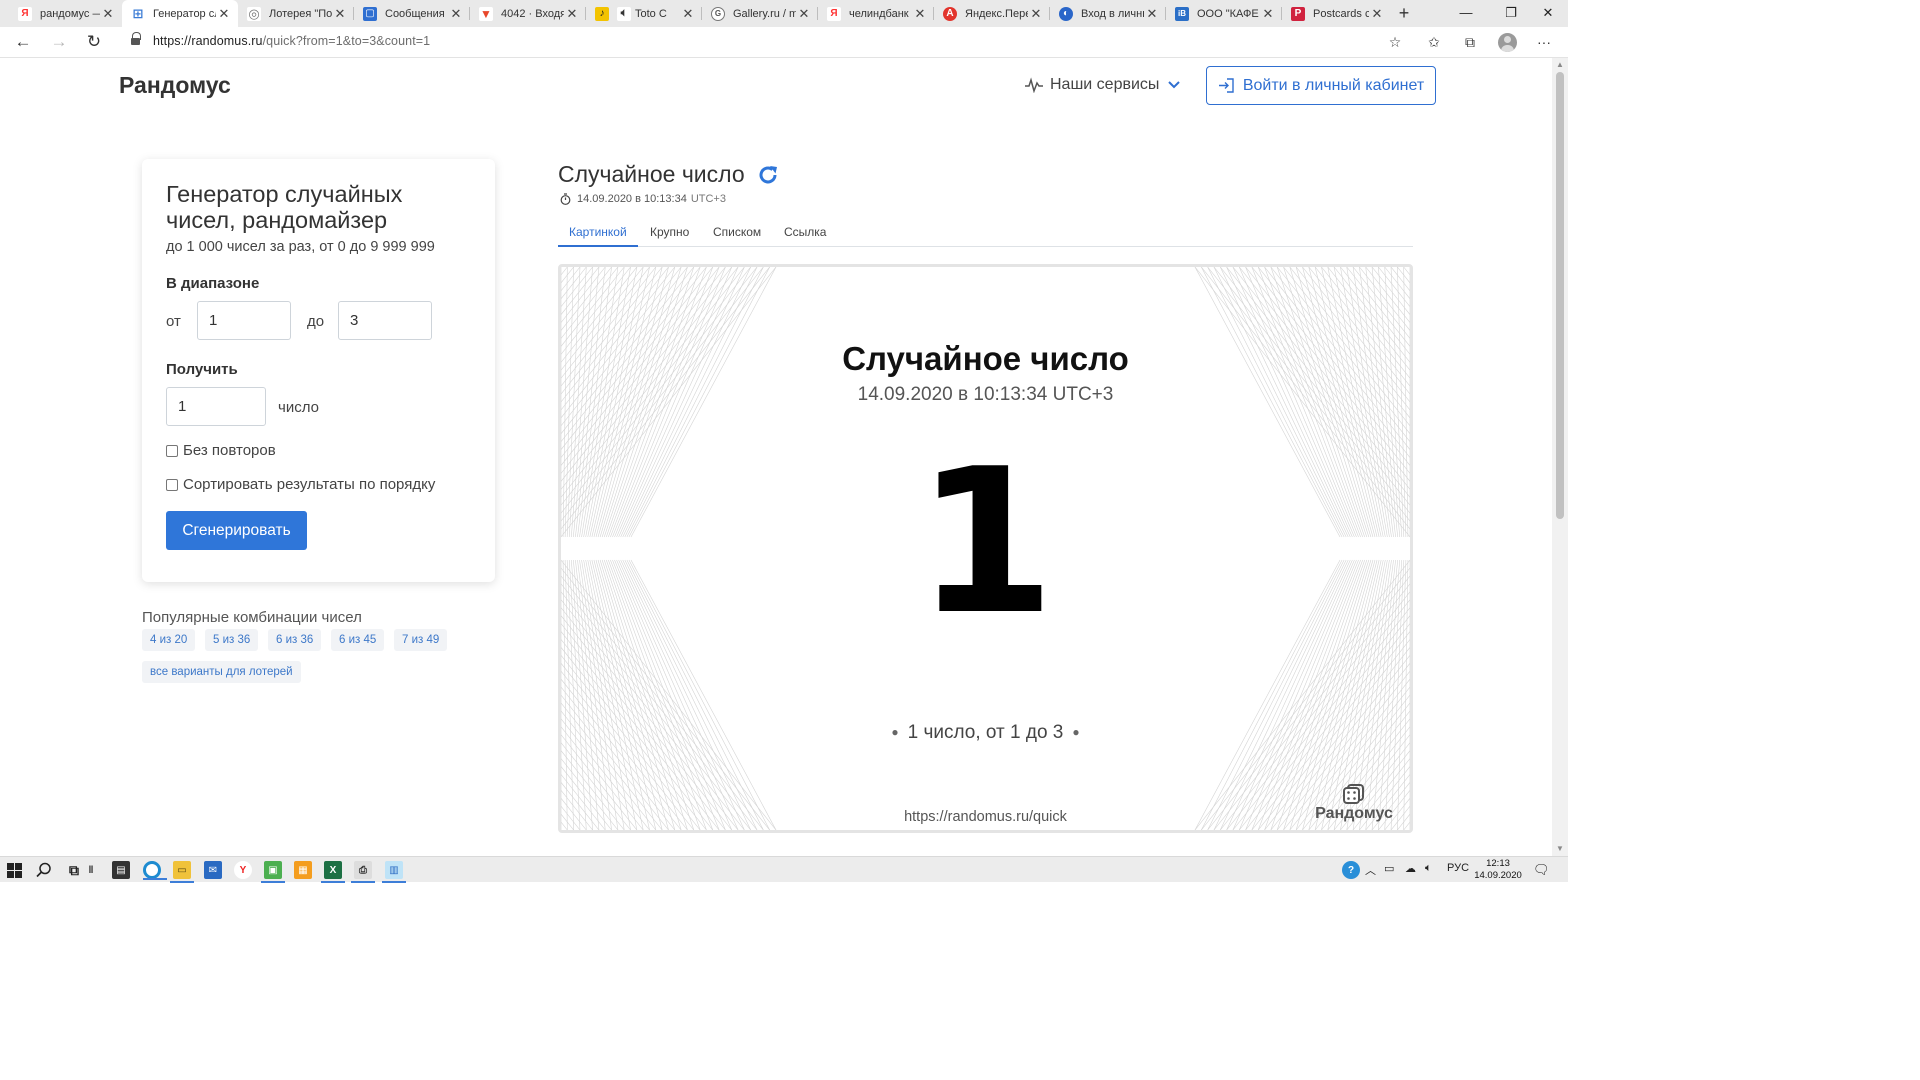 The width and height of the screenshot is (1920, 1080). What do you see at coordinates (1498, 870) in the screenshot?
I see `taskbar-clock: 12:13 14.09.2020` at bounding box center [1498, 870].